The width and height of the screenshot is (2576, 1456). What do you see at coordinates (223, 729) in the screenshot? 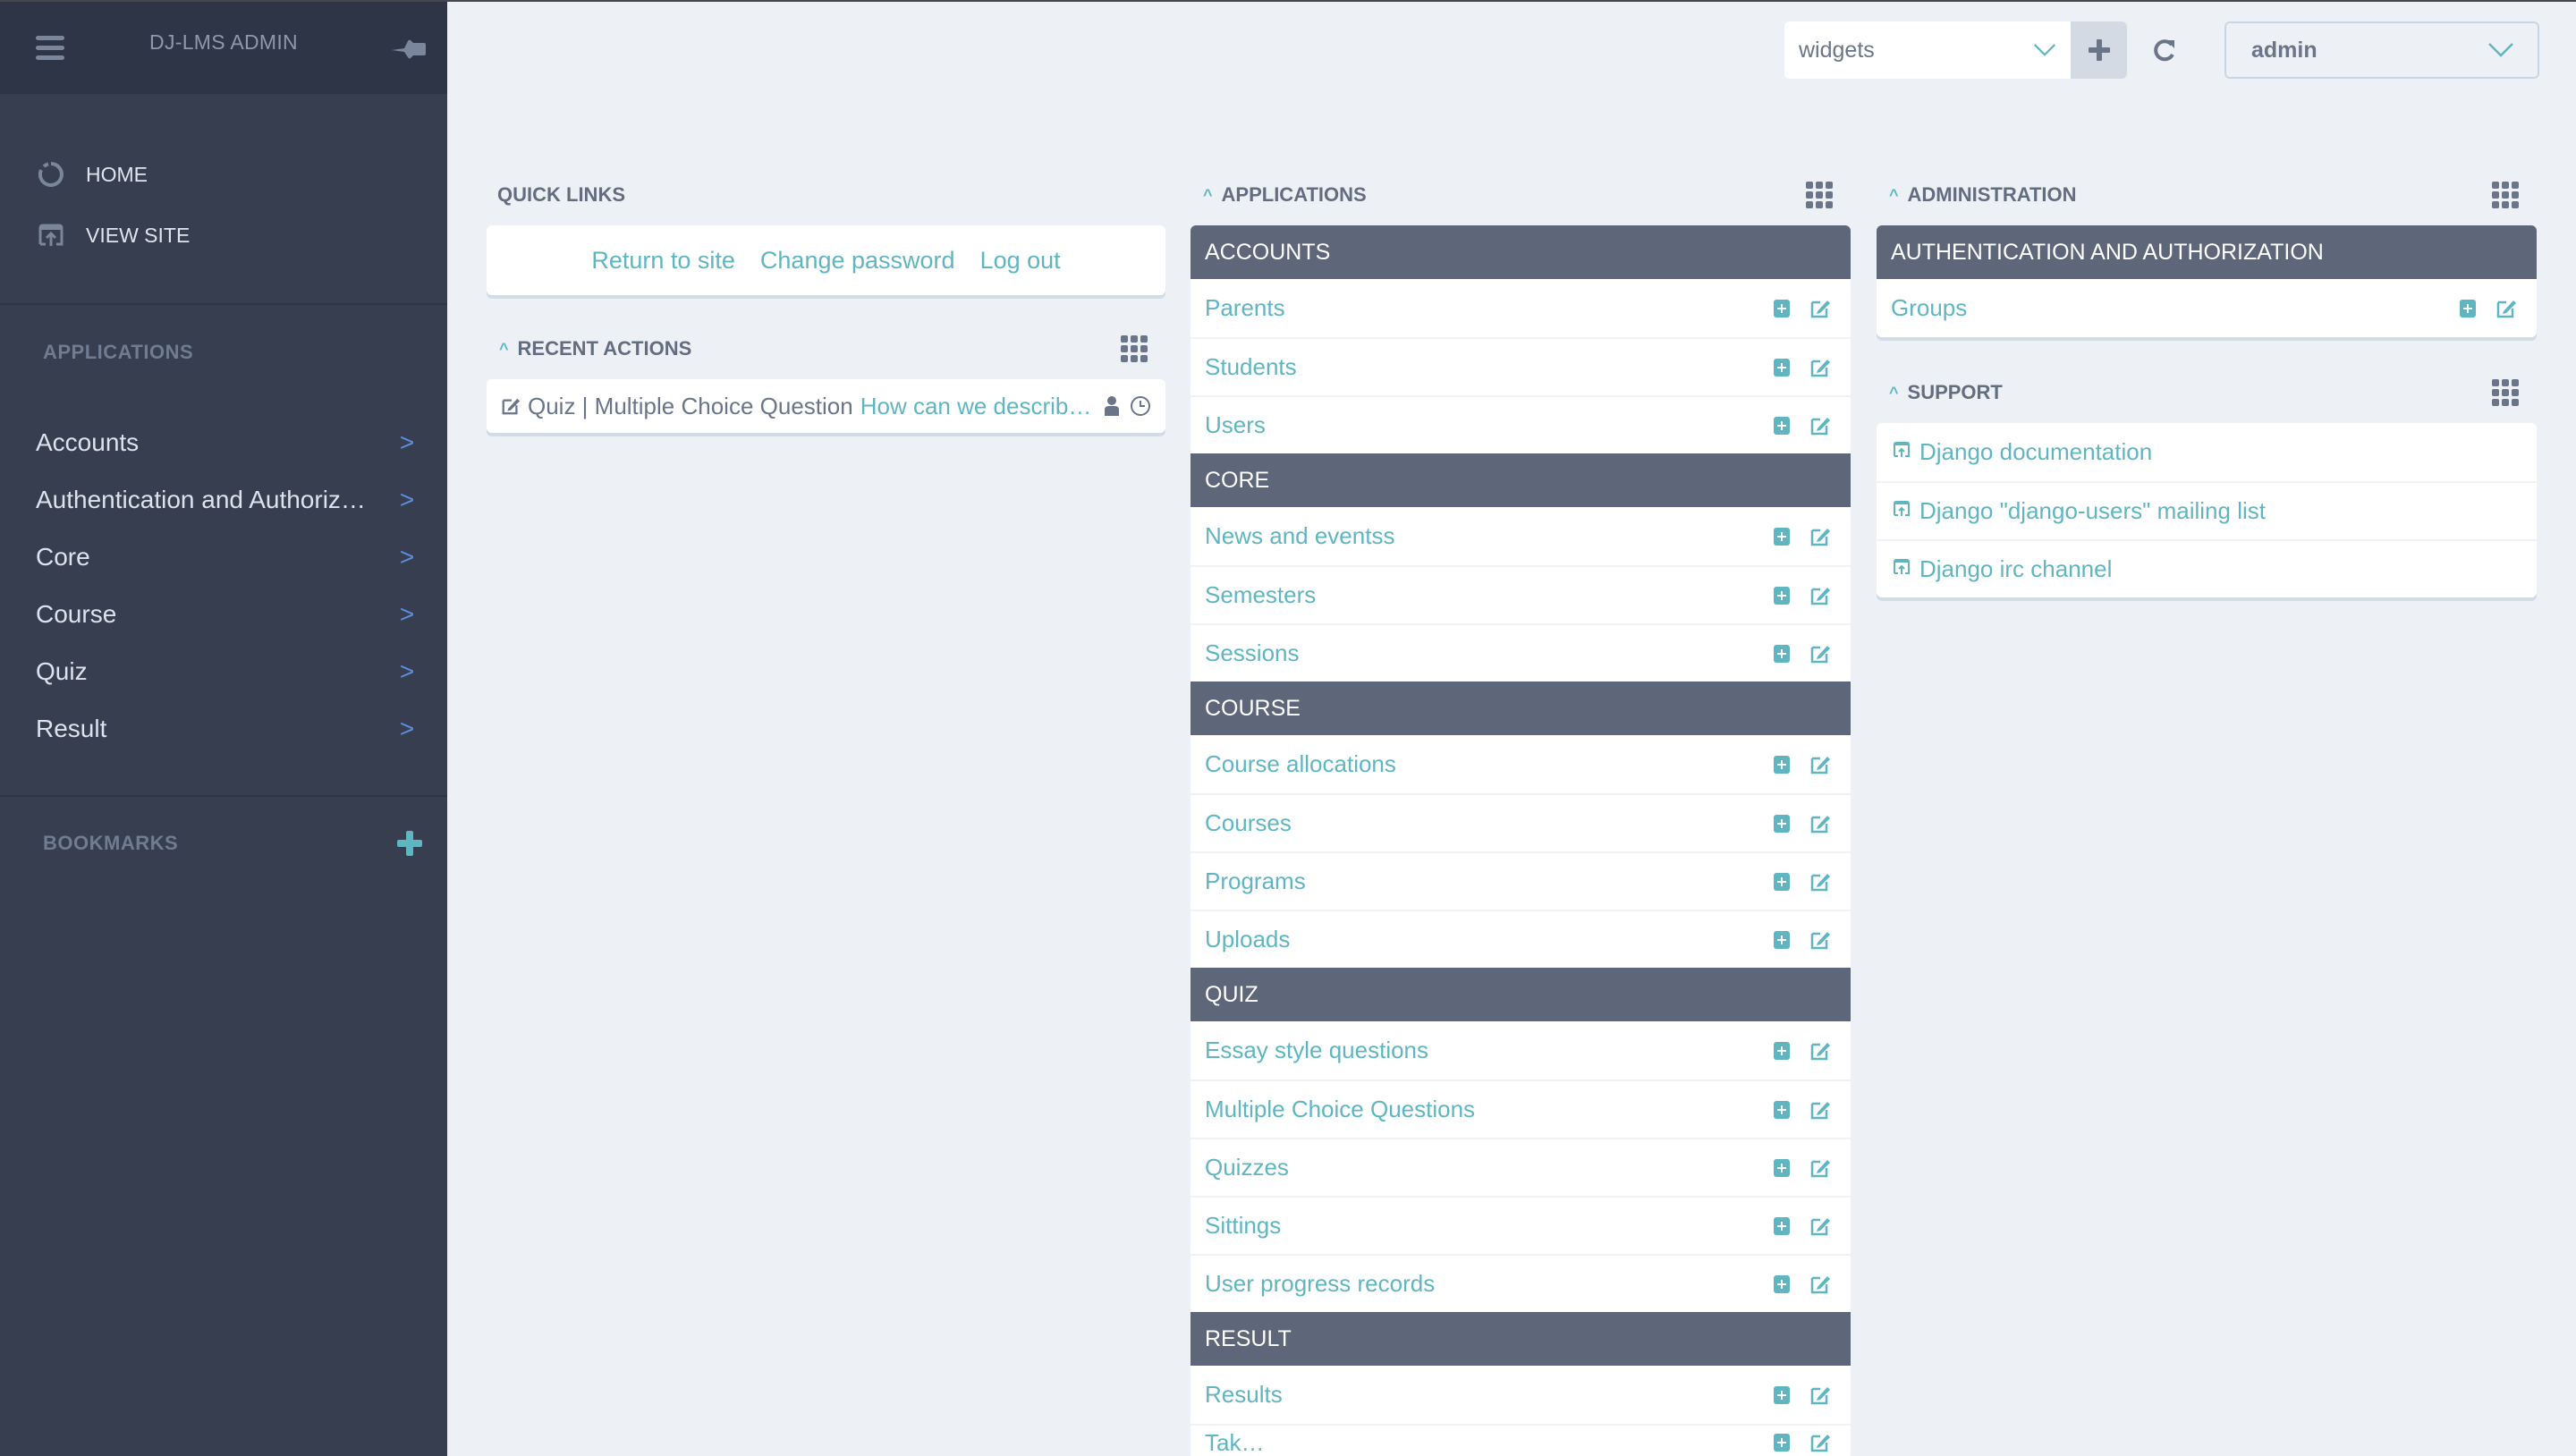
I see `sidebar-app-result: Result >` at bounding box center [223, 729].